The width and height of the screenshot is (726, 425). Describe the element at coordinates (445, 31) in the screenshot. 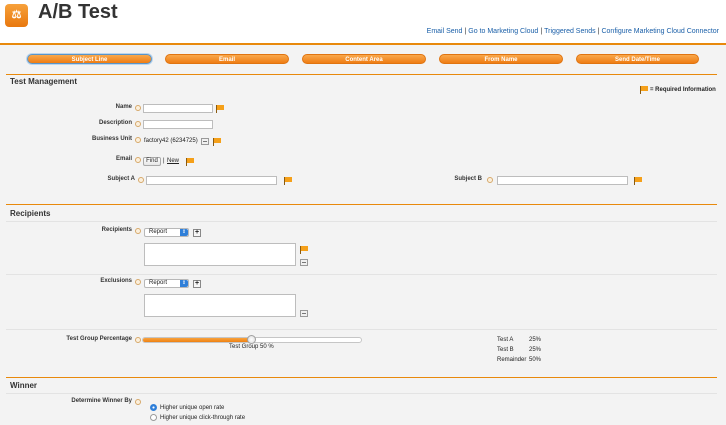

I see `email-send-link: Email Send` at that location.